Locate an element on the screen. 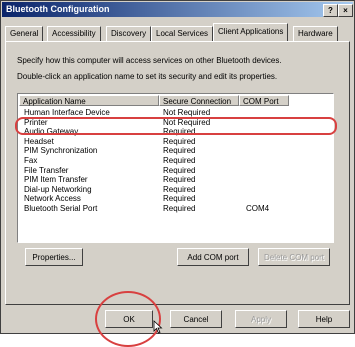  title-bar: Bluetooth Configuration ? × is located at coordinates (177, 9).